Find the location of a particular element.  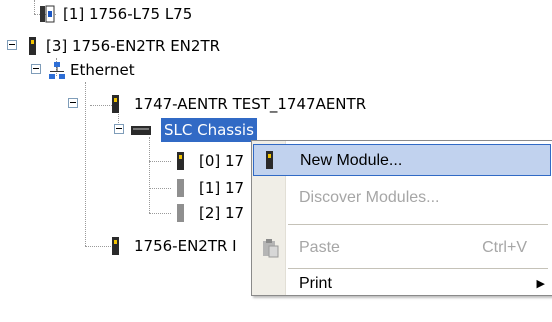

tree-item-slot-1: [1] 17 is located at coordinates (130, 188).